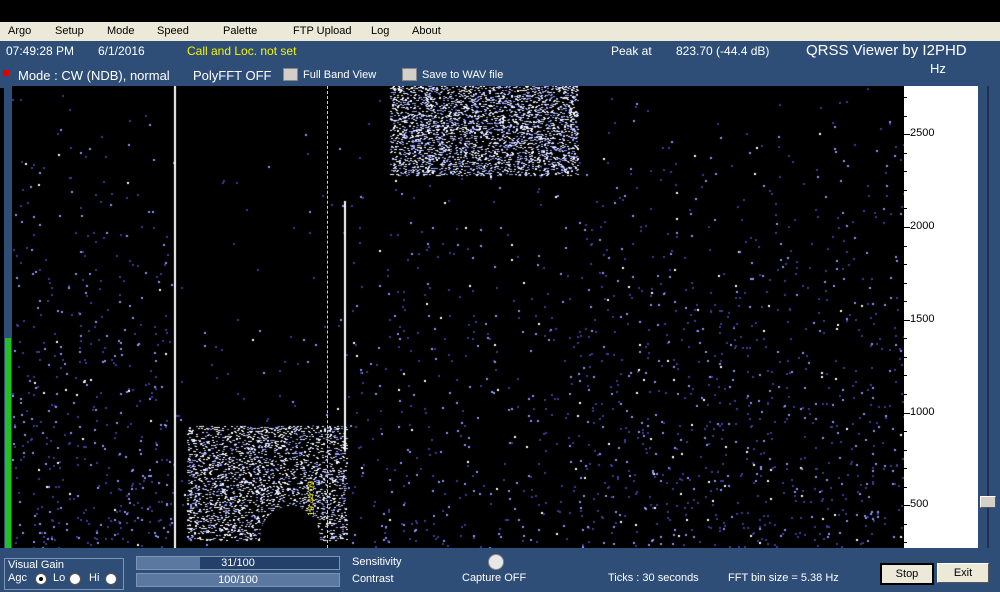 The image size is (1000, 592). Describe the element at coordinates (922, 318) in the screenshot. I see `scale-label-1500: 1500` at that location.